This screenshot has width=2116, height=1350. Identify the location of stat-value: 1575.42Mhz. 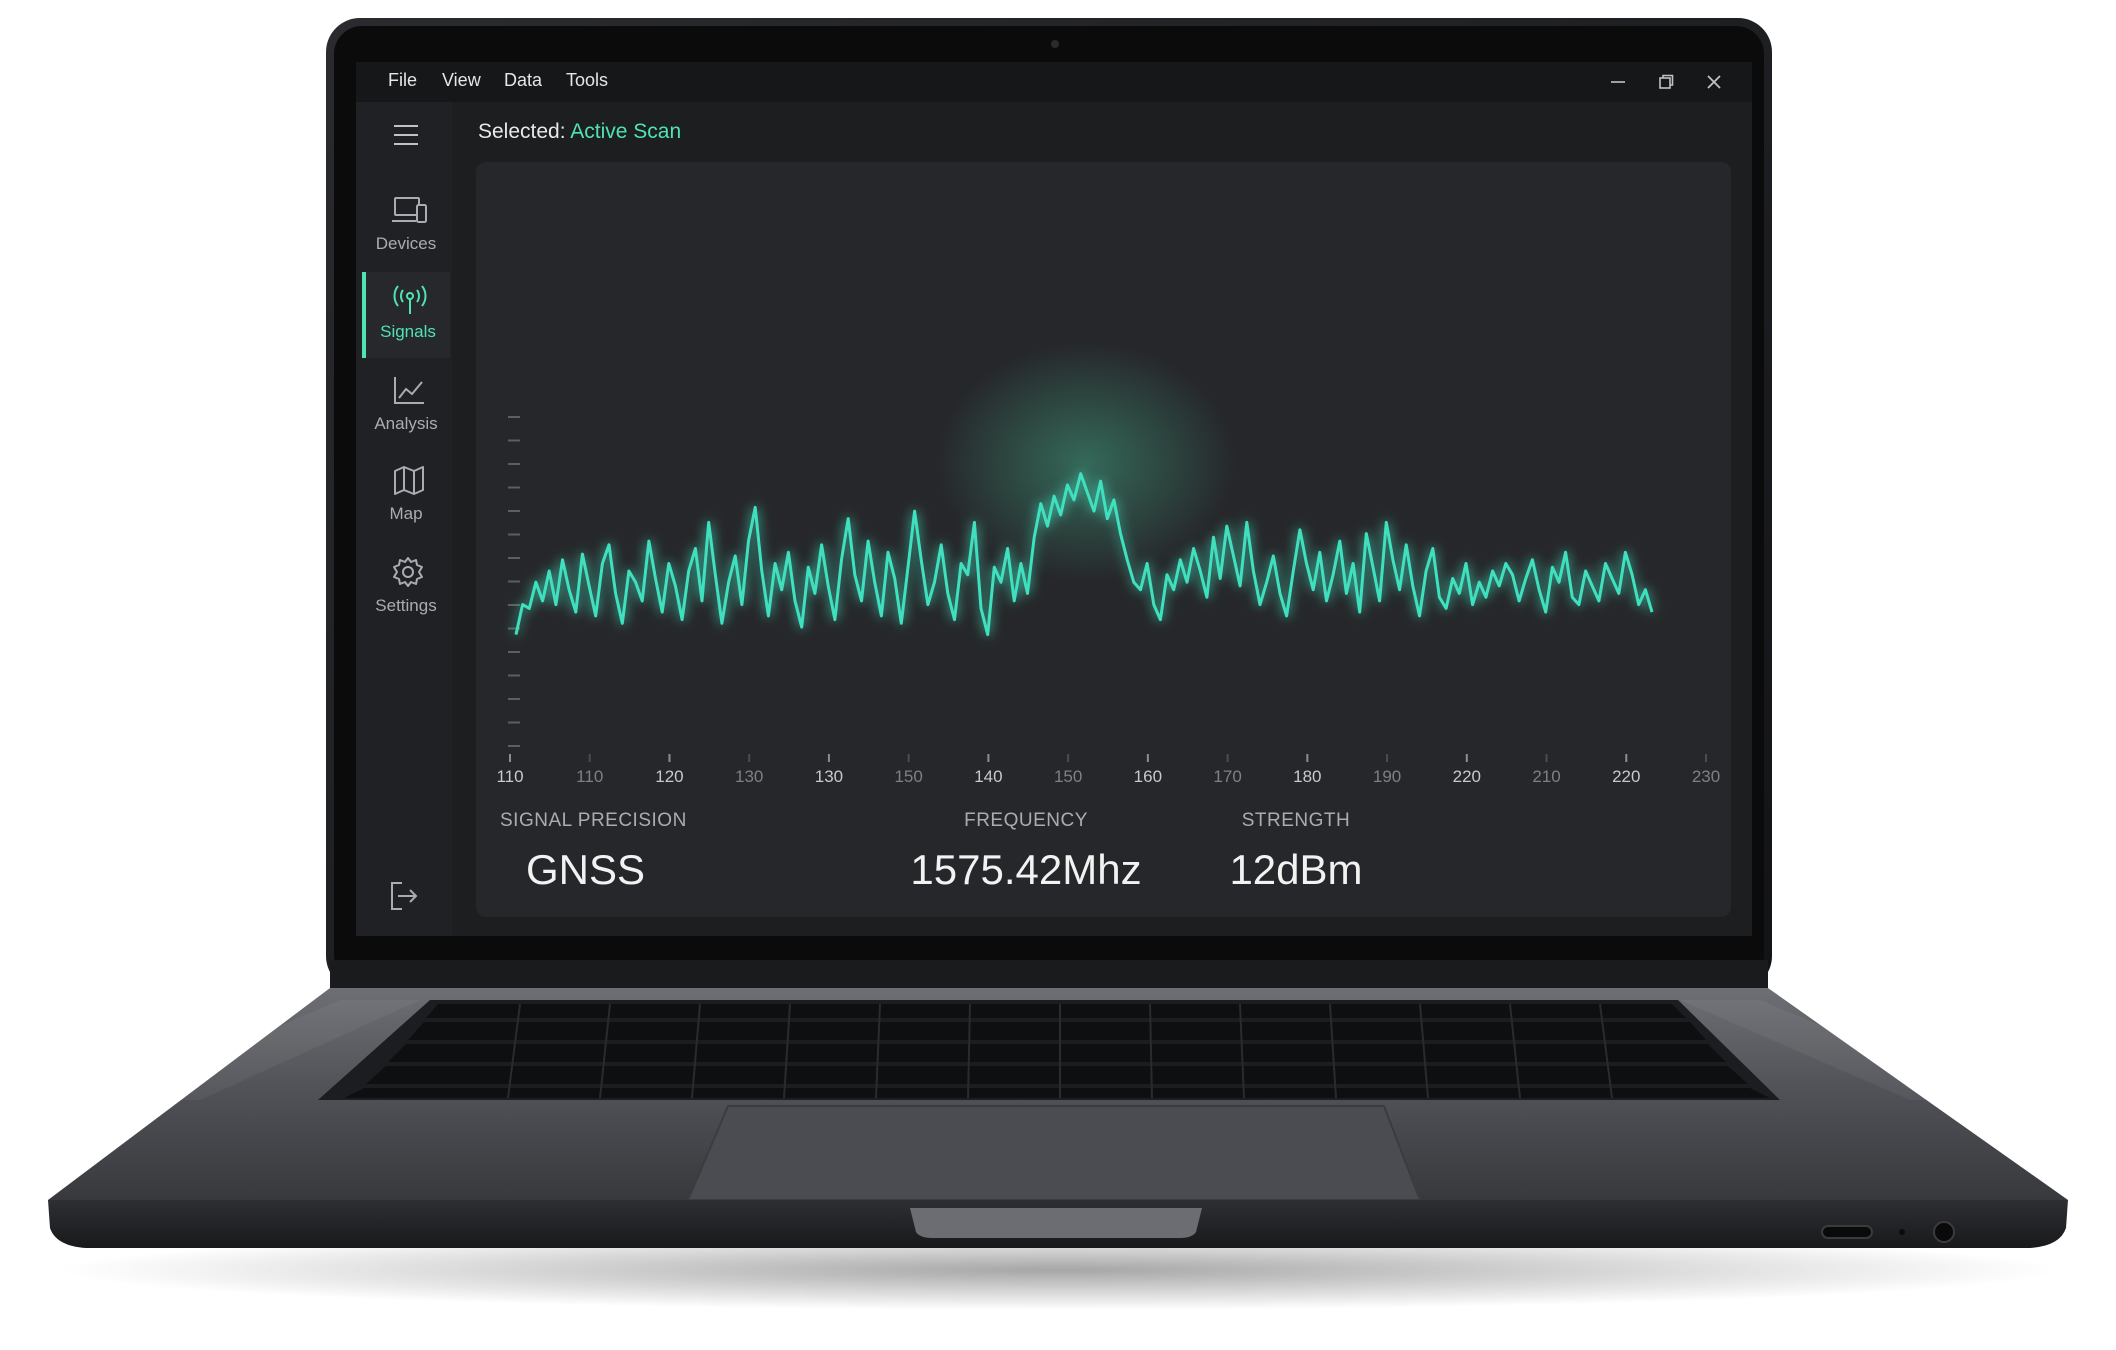
(1026, 869).